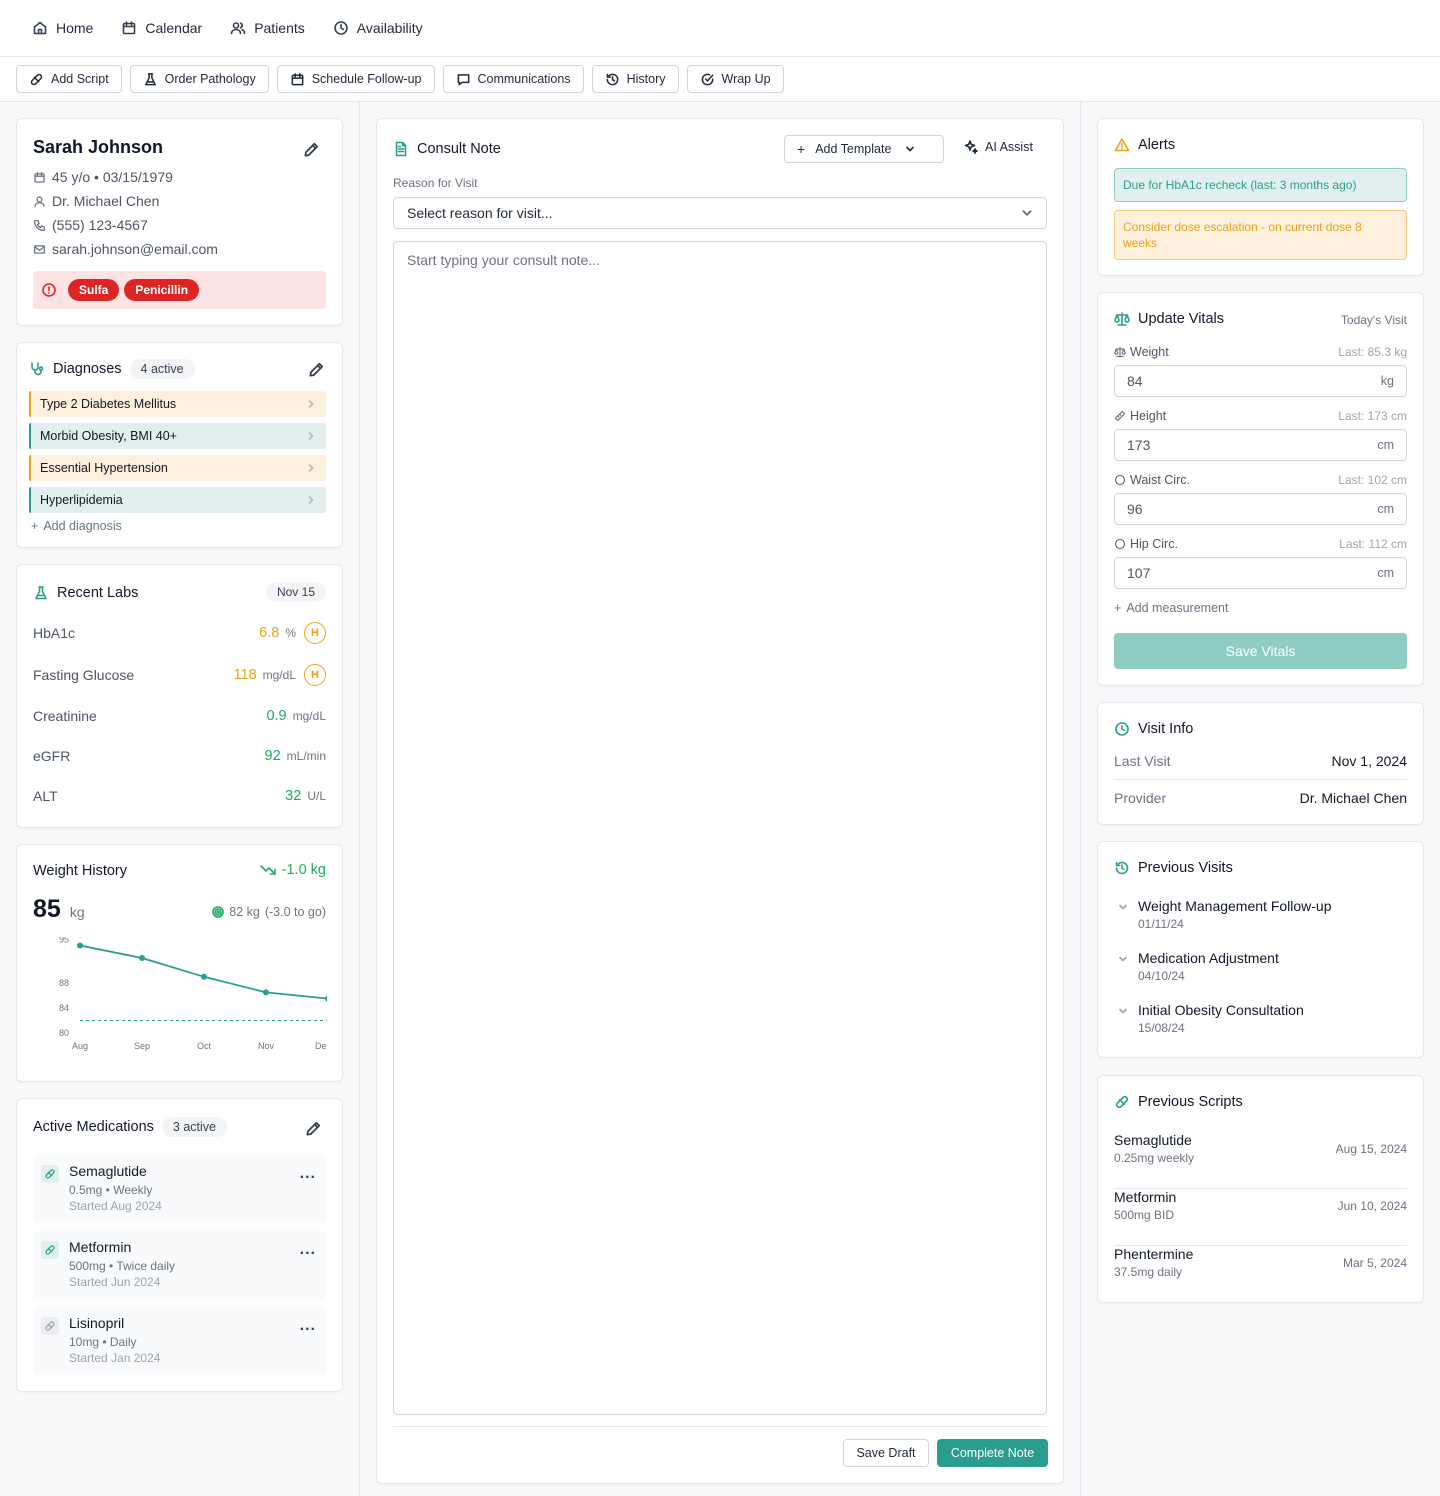  Describe the element at coordinates (1260, 1160) in the screenshot. I see `previous-script-item: Semaglutide 0.25mg weekly Aug 15, 2024` at that location.